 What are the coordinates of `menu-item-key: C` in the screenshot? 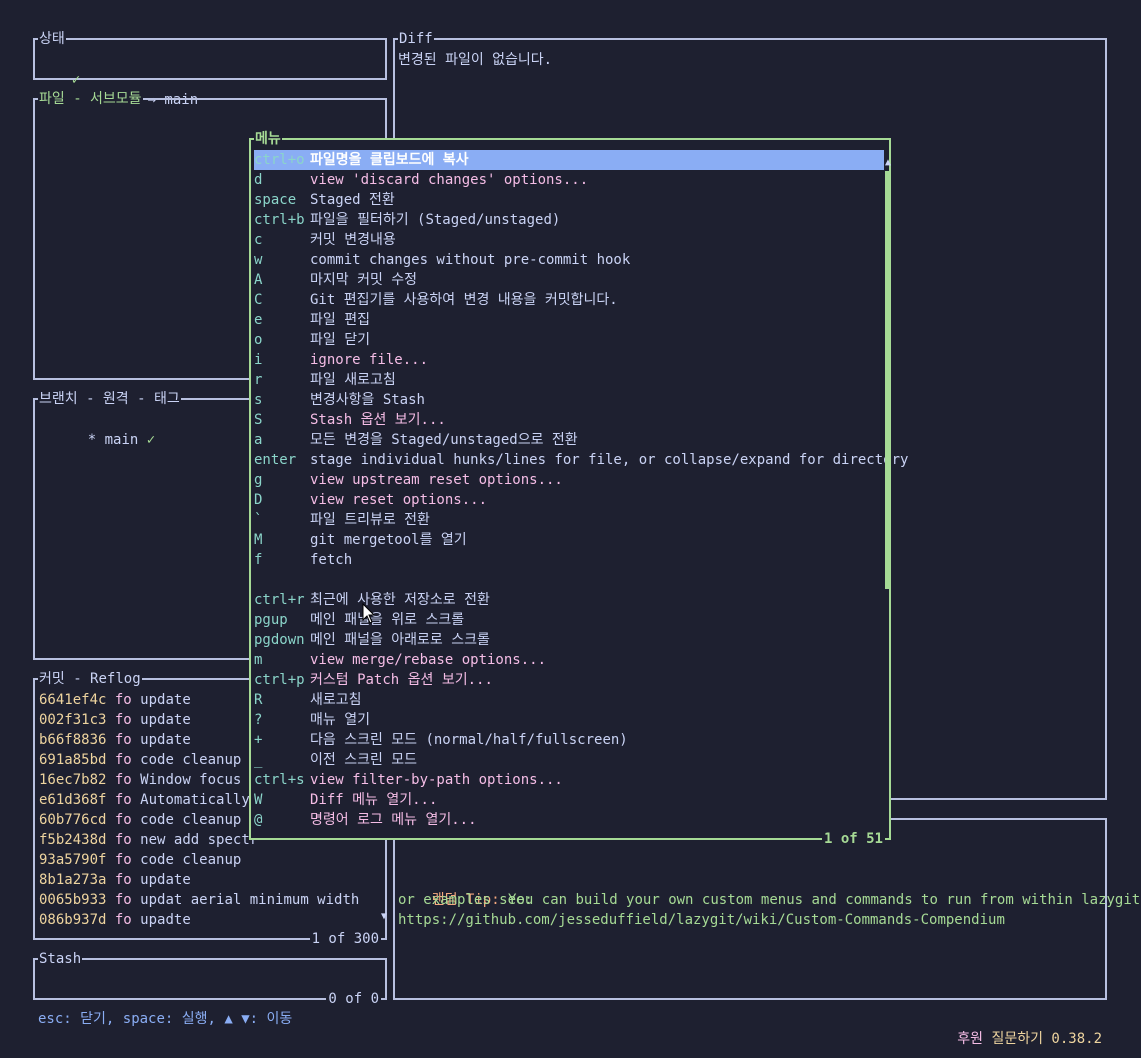 It's located at (258, 300).